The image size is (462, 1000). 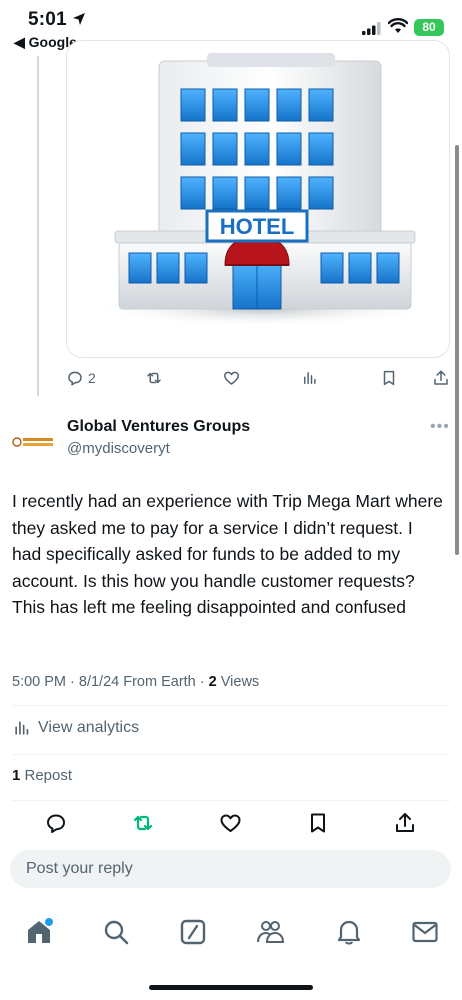 I want to click on tab-communities, so click(x=270, y=932).